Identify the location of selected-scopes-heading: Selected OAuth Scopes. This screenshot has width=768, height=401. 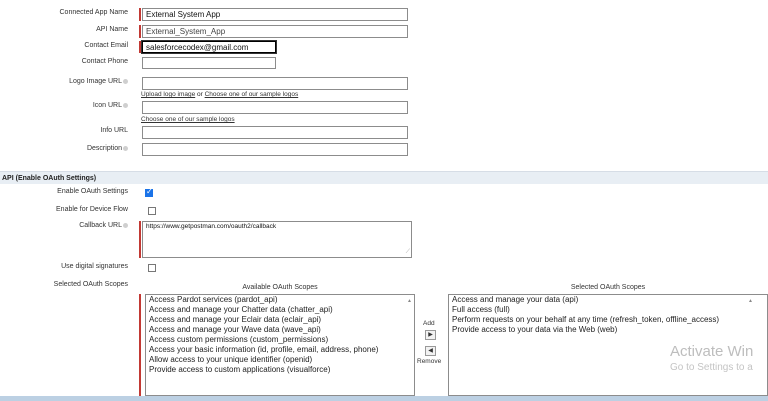
(608, 287).